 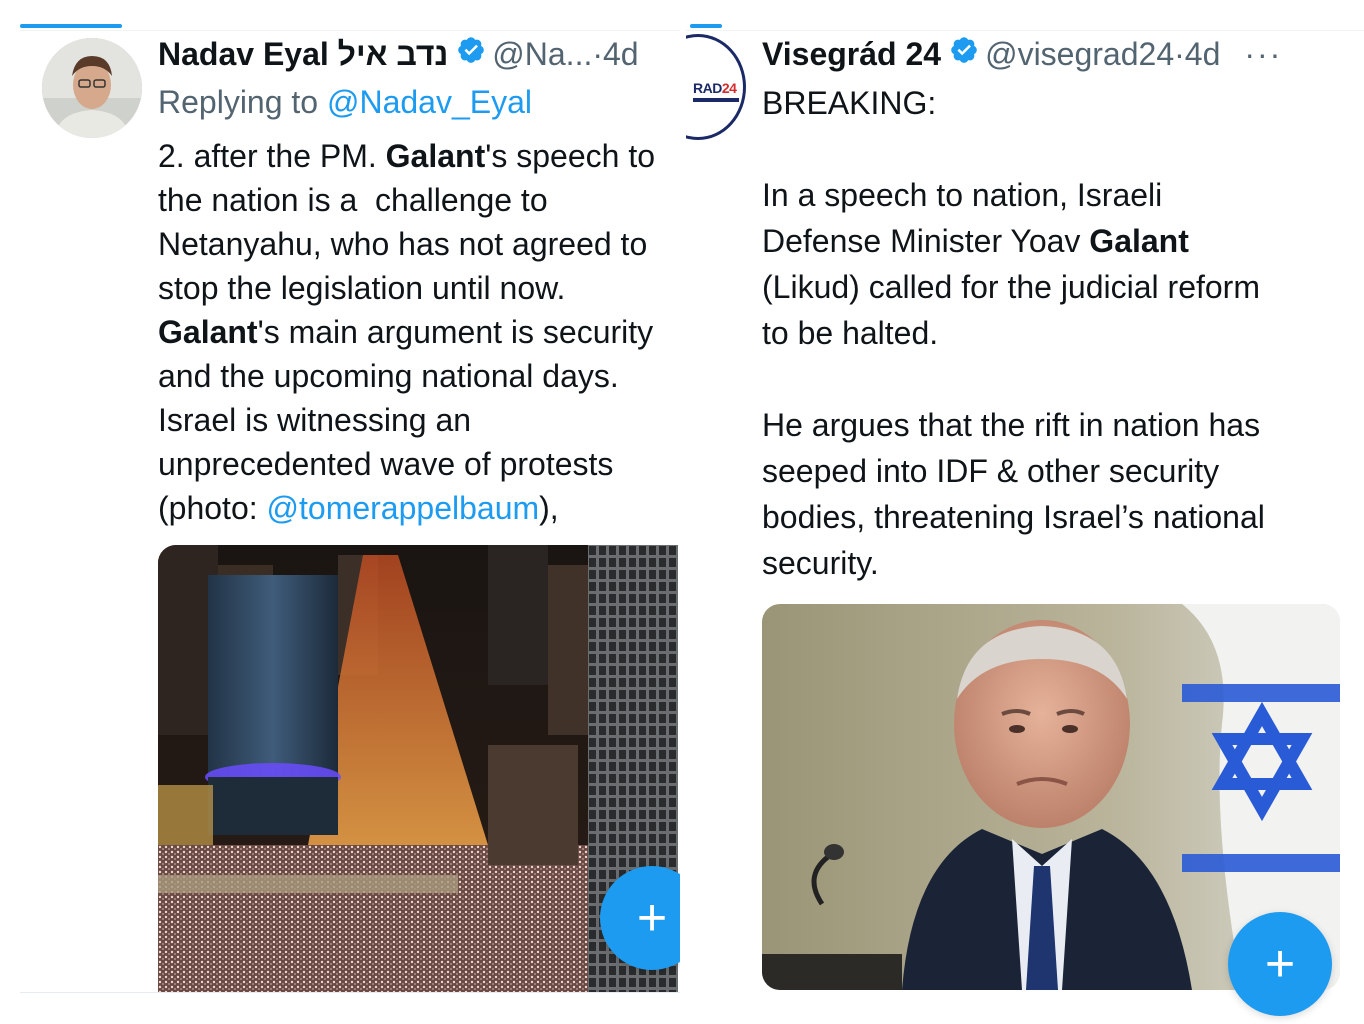 I want to click on text-line: BREAKING:, so click(x=849, y=103).